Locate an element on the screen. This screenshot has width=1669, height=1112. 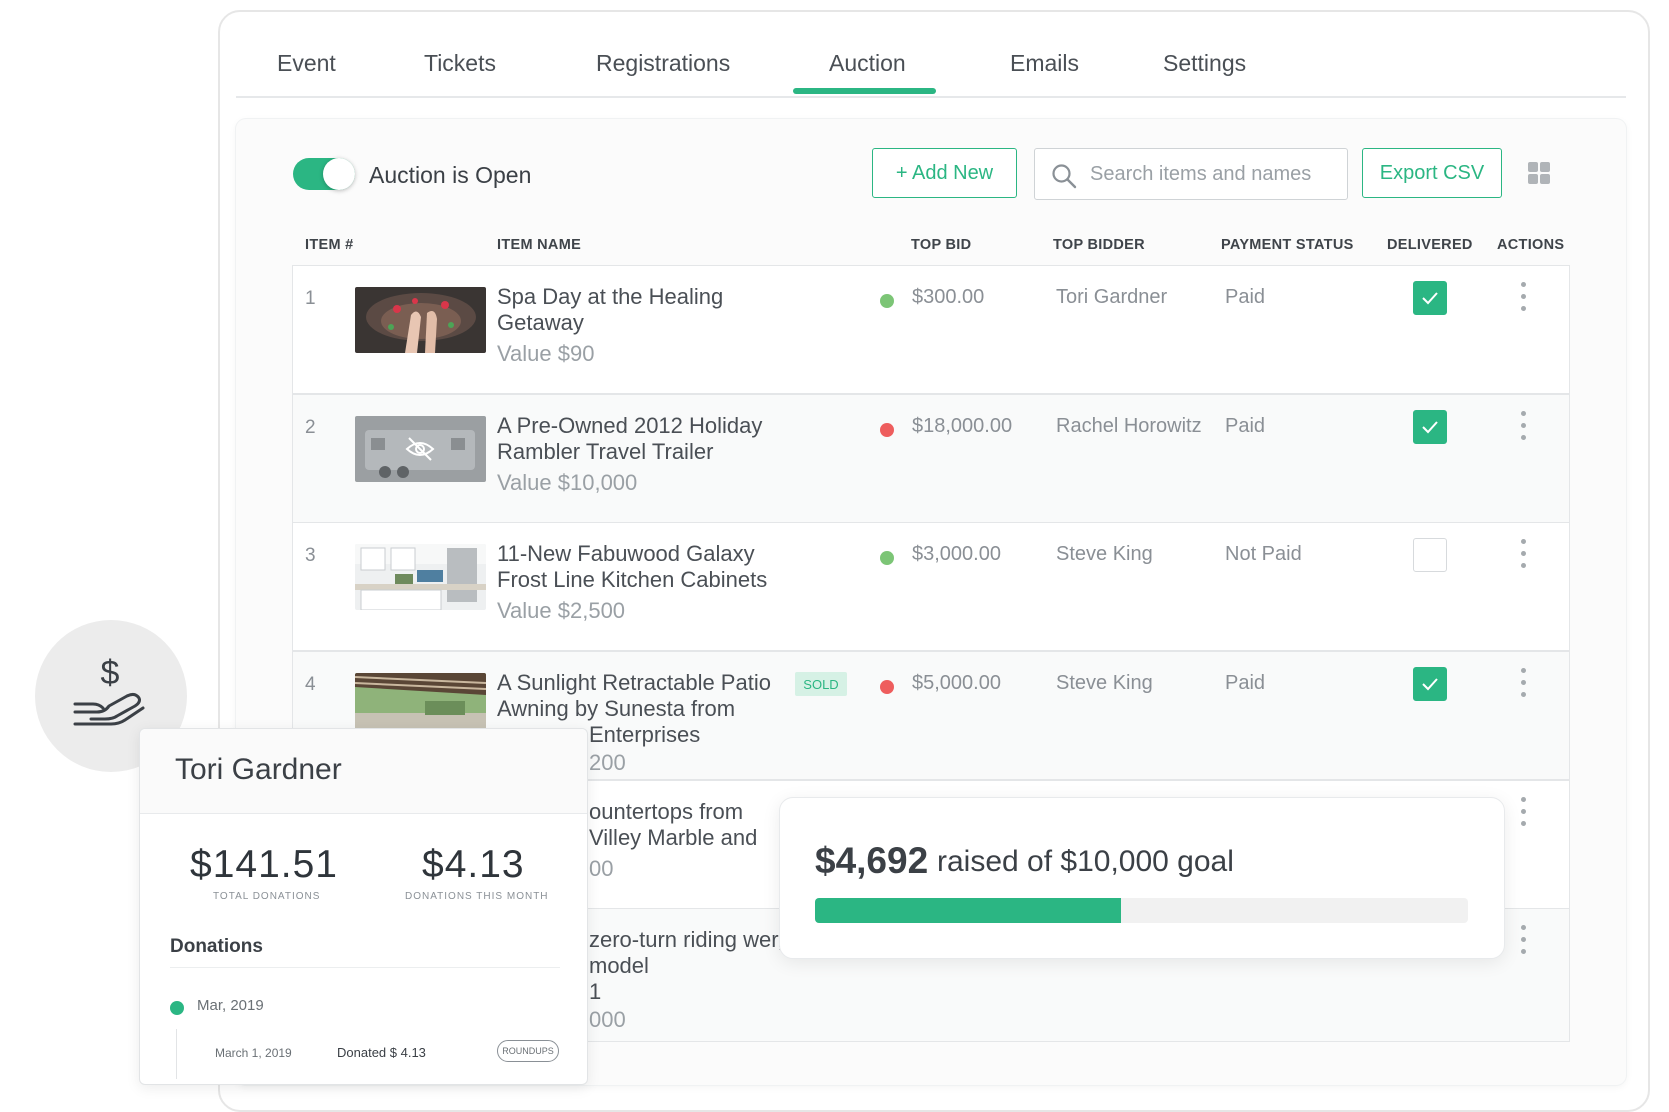
col-delivered: DELIVERED is located at coordinates (1430, 245).